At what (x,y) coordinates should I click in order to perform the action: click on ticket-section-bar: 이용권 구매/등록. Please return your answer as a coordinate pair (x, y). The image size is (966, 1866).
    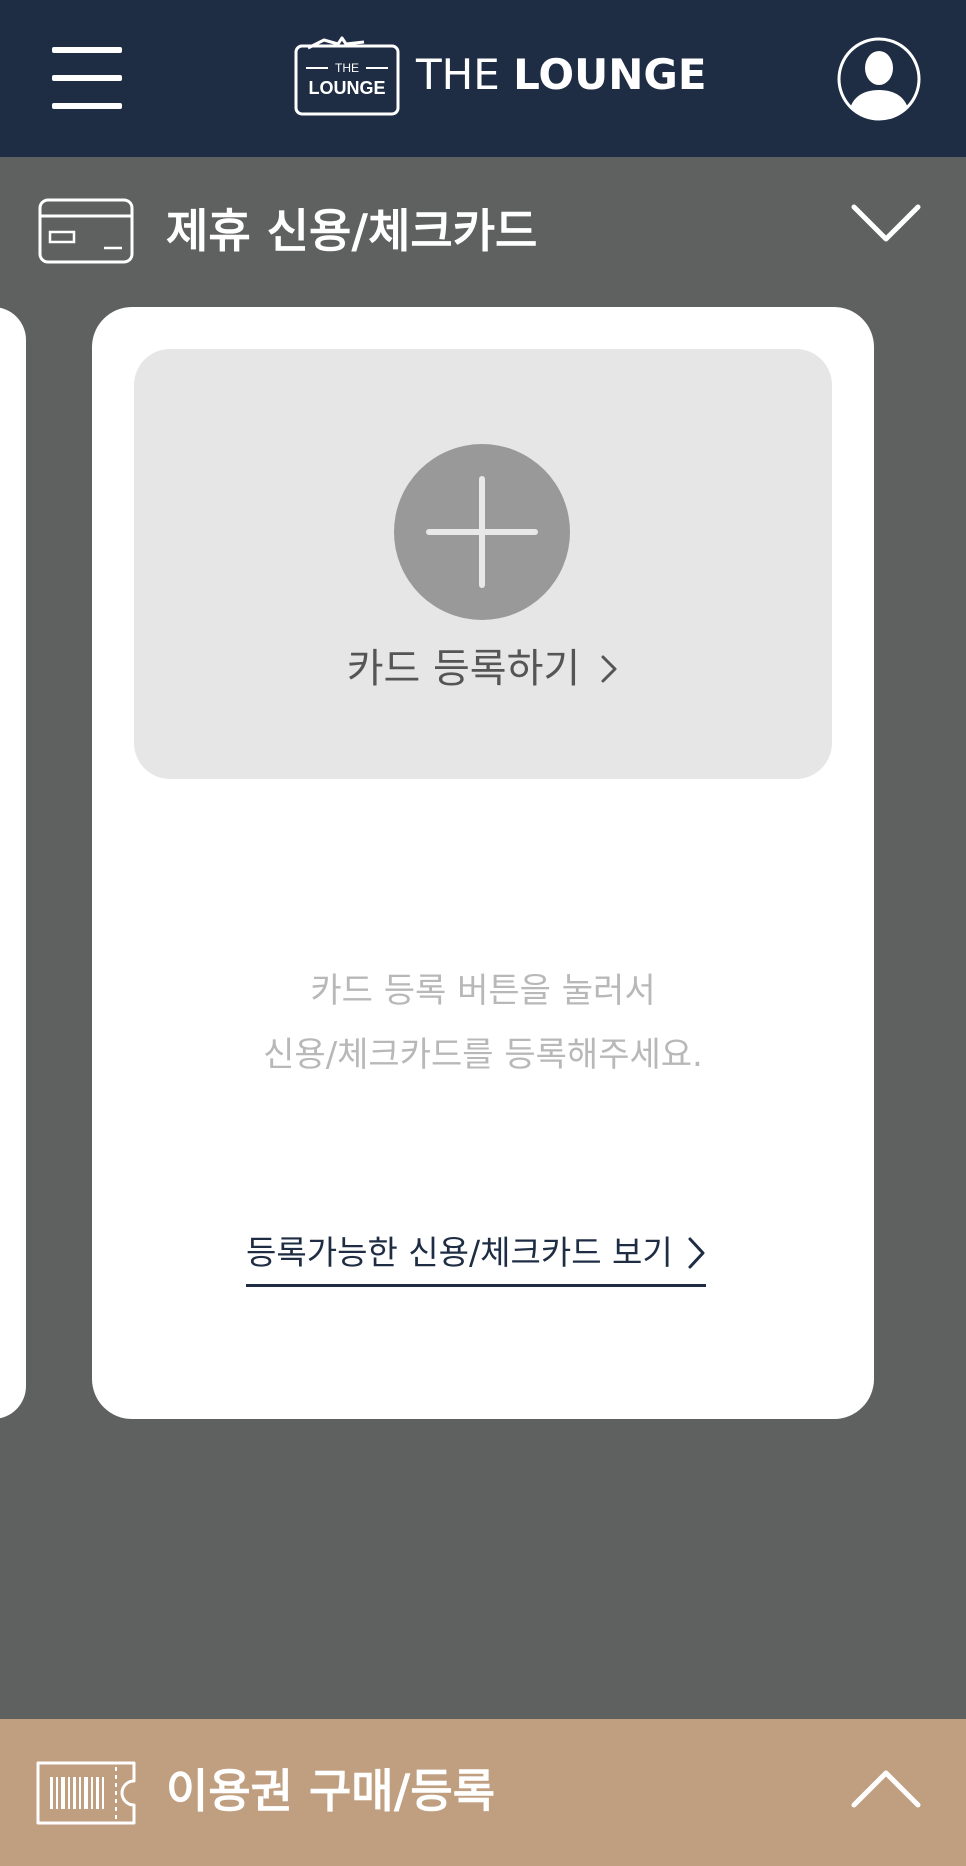
    Looking at the image, I should click on (483, 1792).